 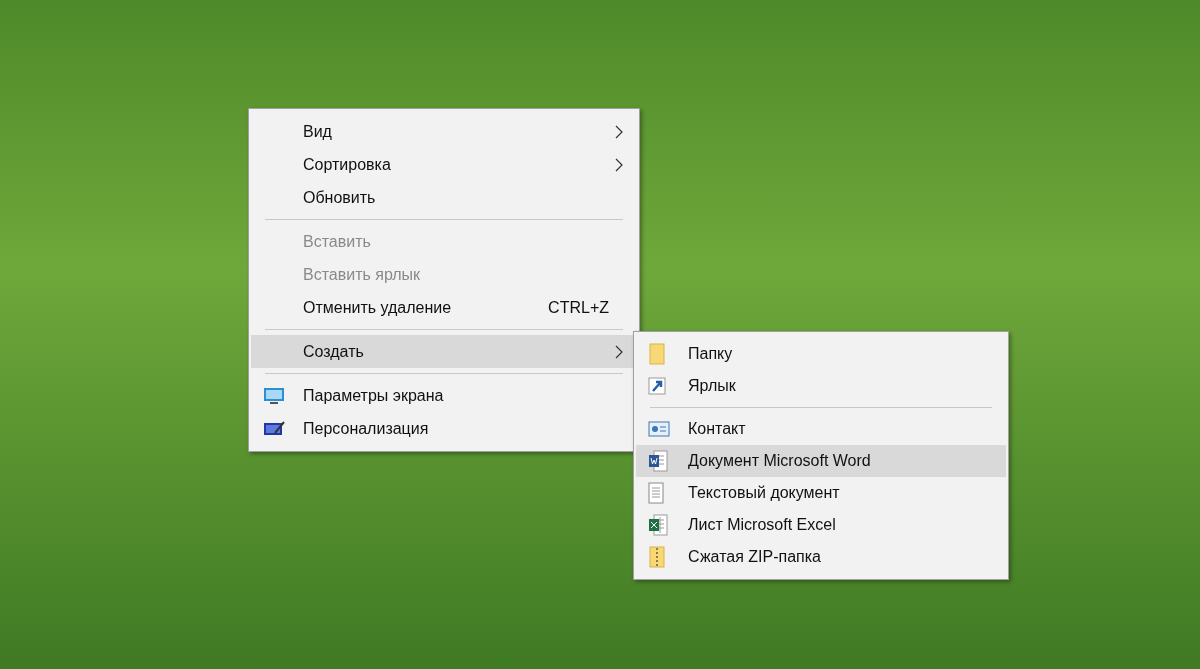 I want to click on menu-item: Текстовый документ, so click(x=821, y=493).